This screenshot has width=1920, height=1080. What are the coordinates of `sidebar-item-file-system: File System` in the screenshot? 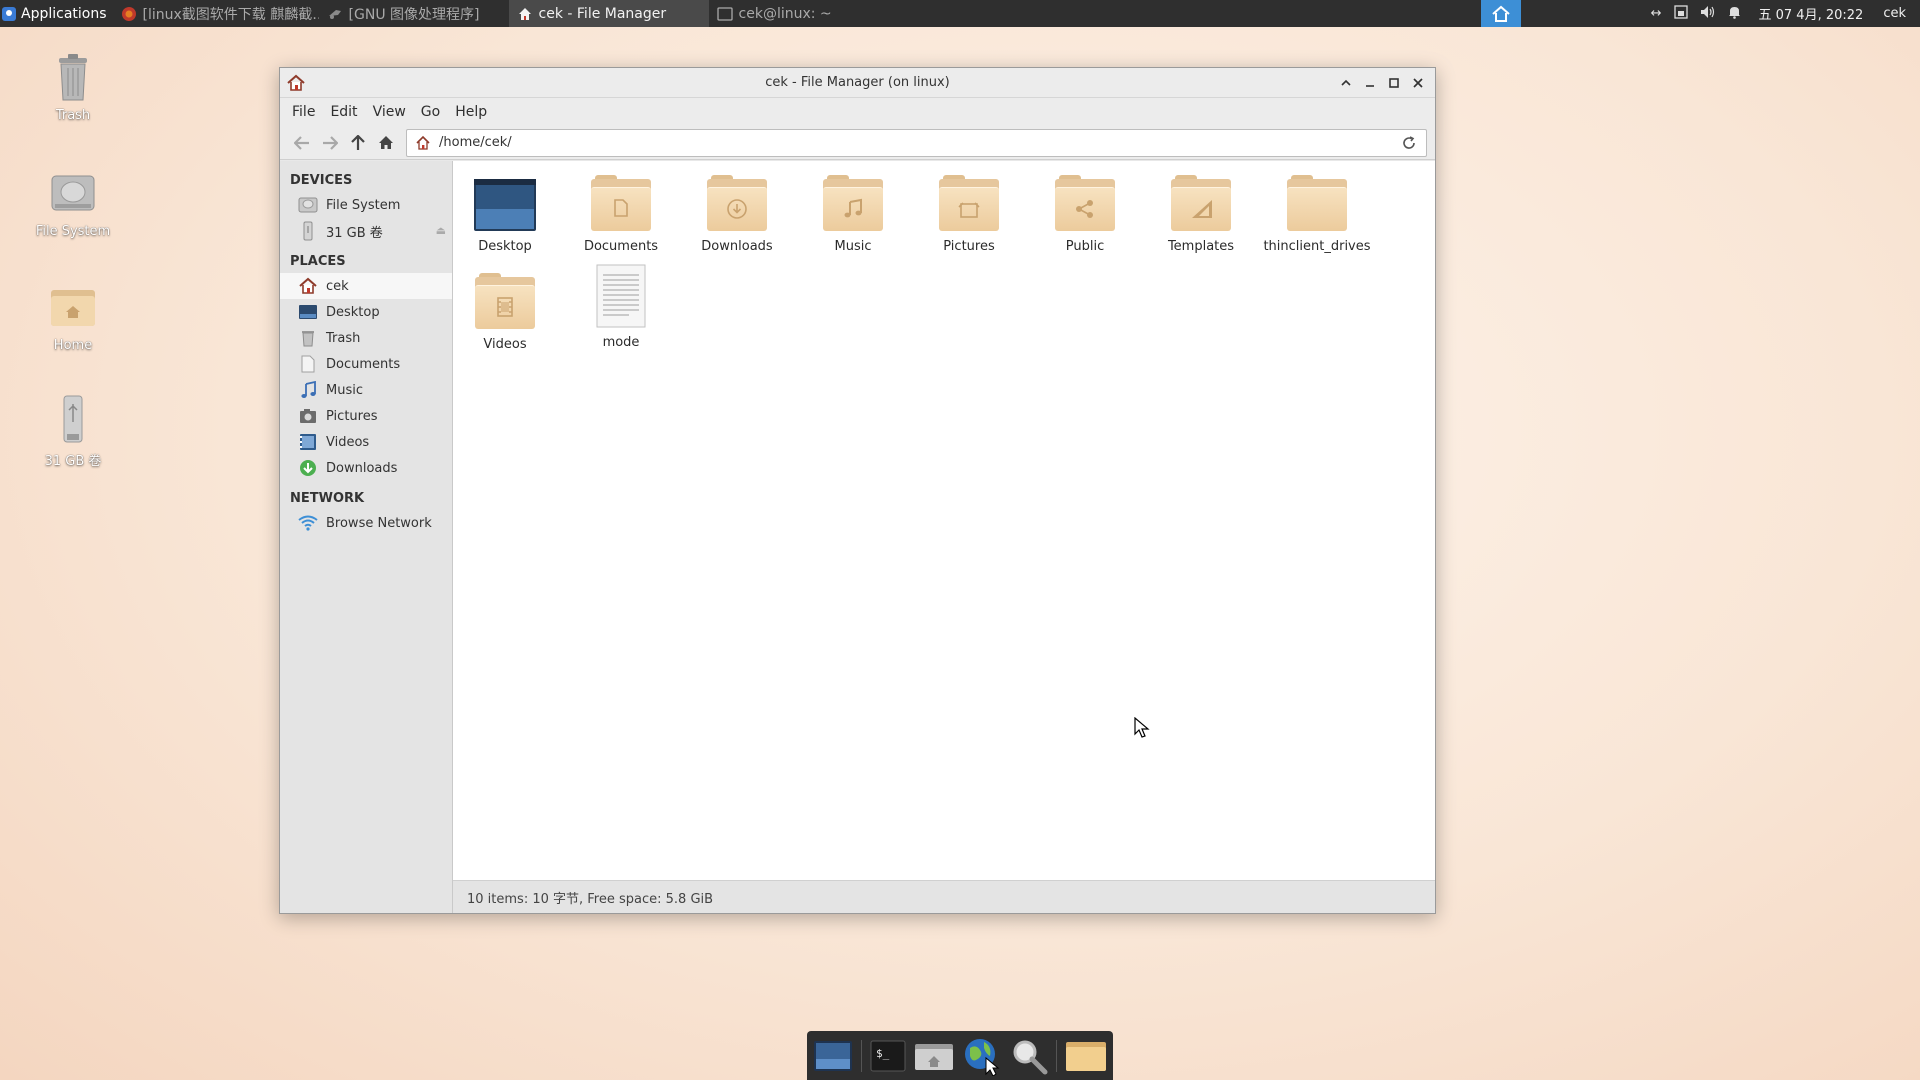 It's located at (366, 205).